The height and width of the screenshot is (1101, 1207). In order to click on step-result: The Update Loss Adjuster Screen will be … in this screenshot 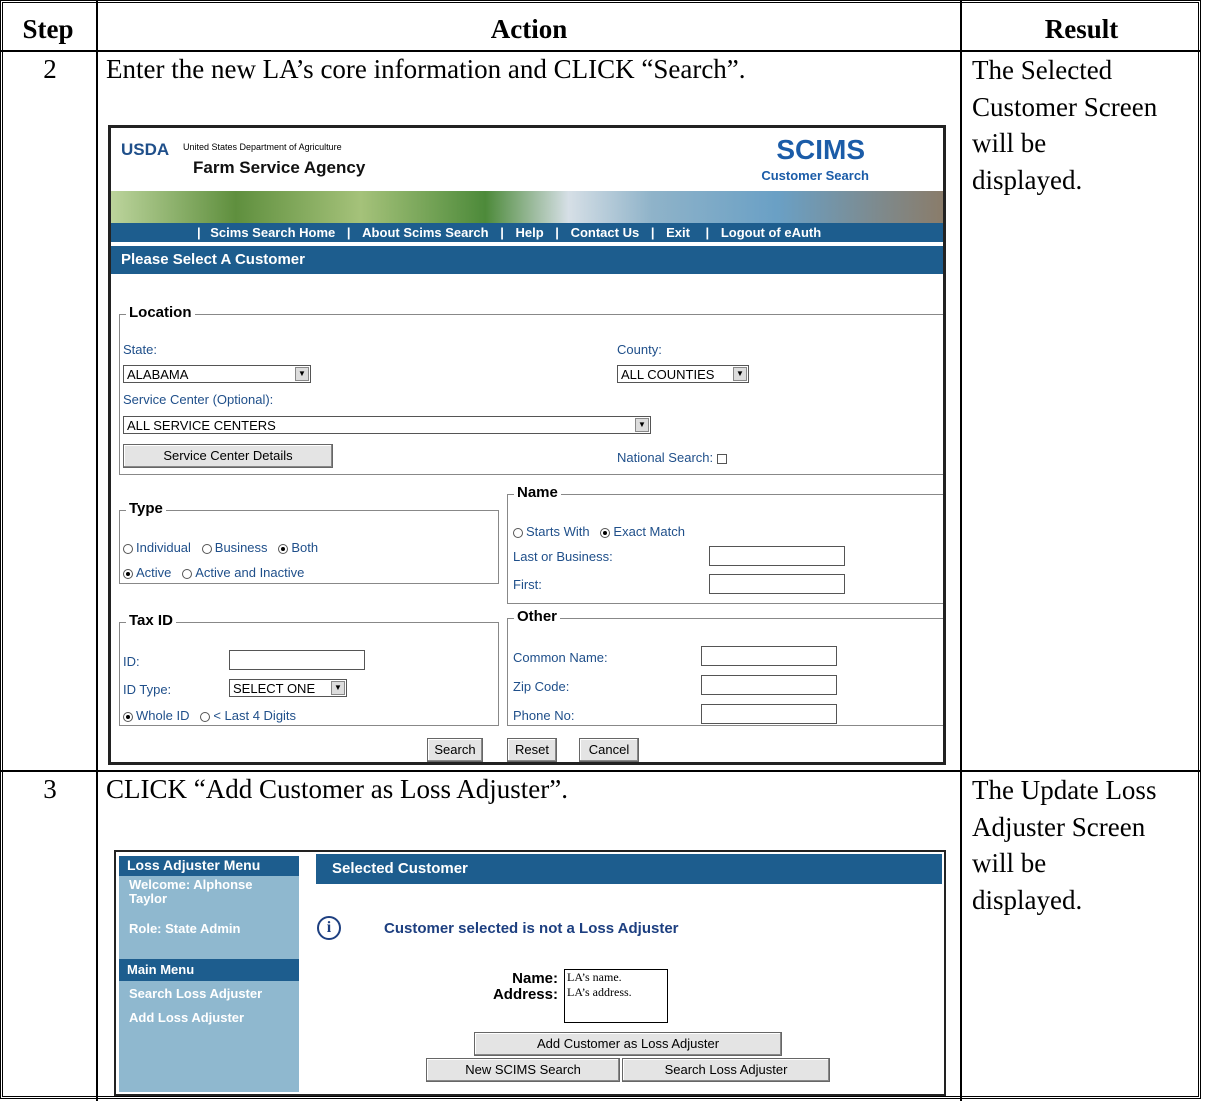, I will do `click(1083, 845)`.